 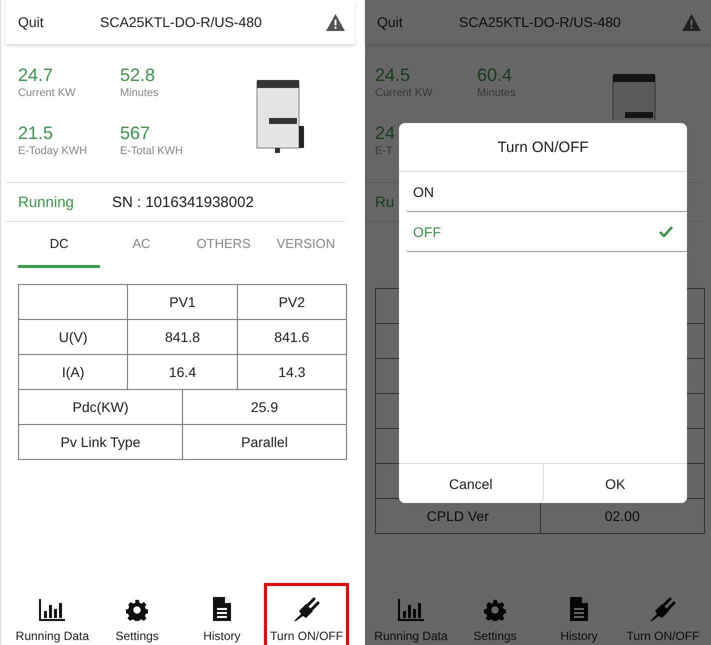 What do you see at coordinates (59, 245) in the screenshot?
I see `tab: DC` at bounding box center [59, 245].